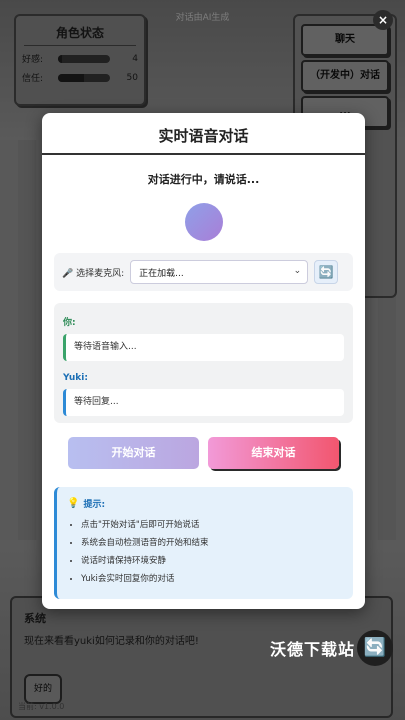  I want to click on refresh-icon: 🔄, so click(326, 272).